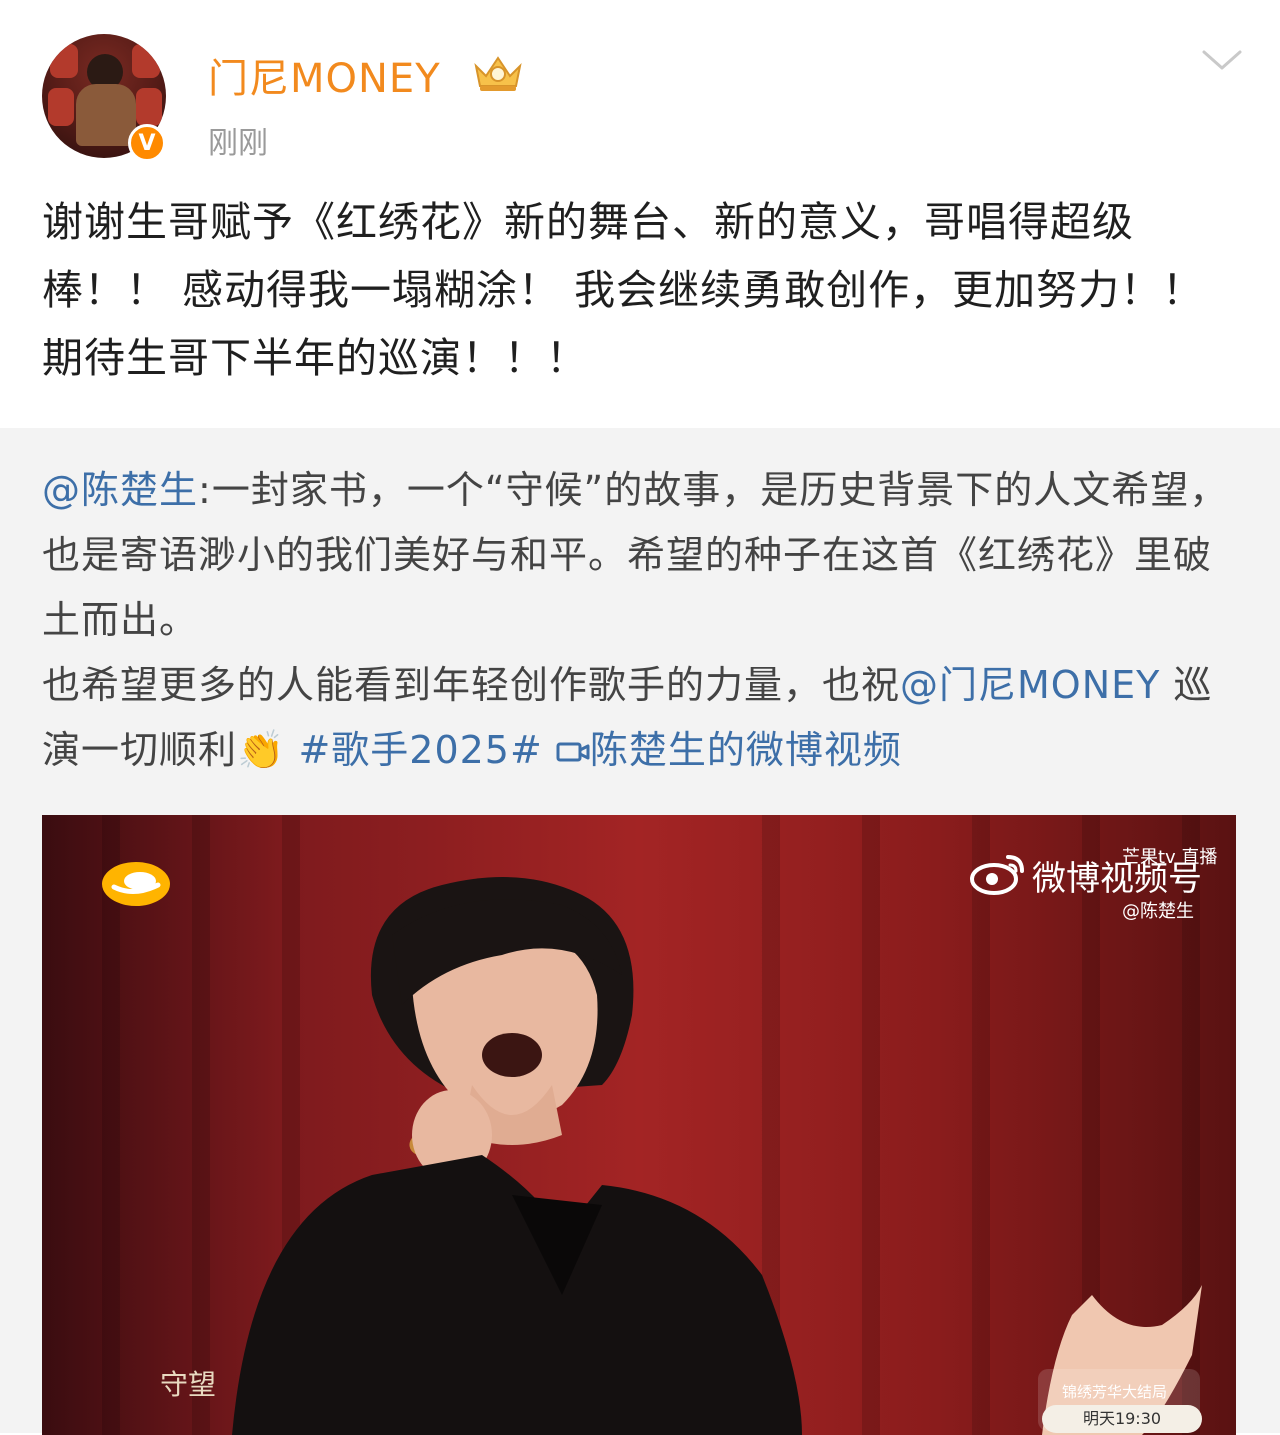  Describe the element at coordinates (147, 143) in the screenshot. I see `verified-badge-icon: V` at that location.